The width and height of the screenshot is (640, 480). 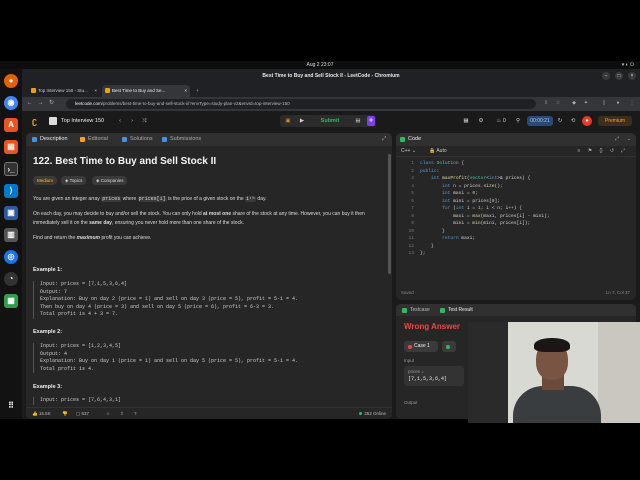 What do you see at coordinates (110, 180) in the screenshot?
I see `companies-chip: ◈ Companies` at bounding box center [110, 180].